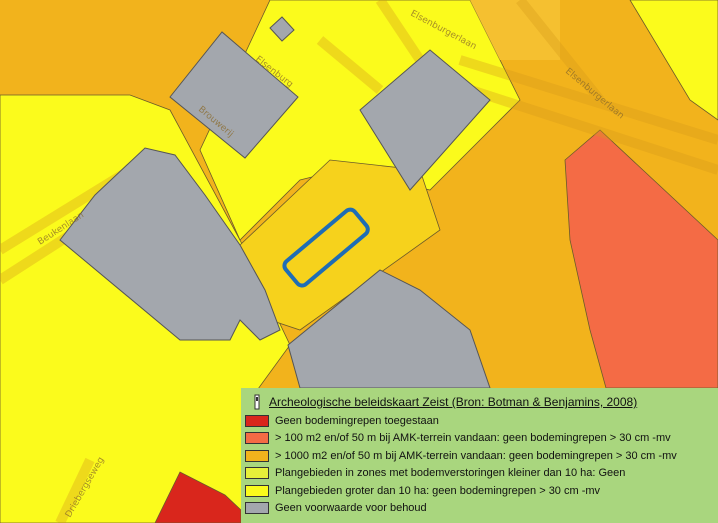 The width and height of the screenshot is (718, 523). What do you see at coordinates (351, 508) in the screenshot?
I see `legend-item-label: Geen voorwaarde voor behoud` at bounding box center [351, 508].